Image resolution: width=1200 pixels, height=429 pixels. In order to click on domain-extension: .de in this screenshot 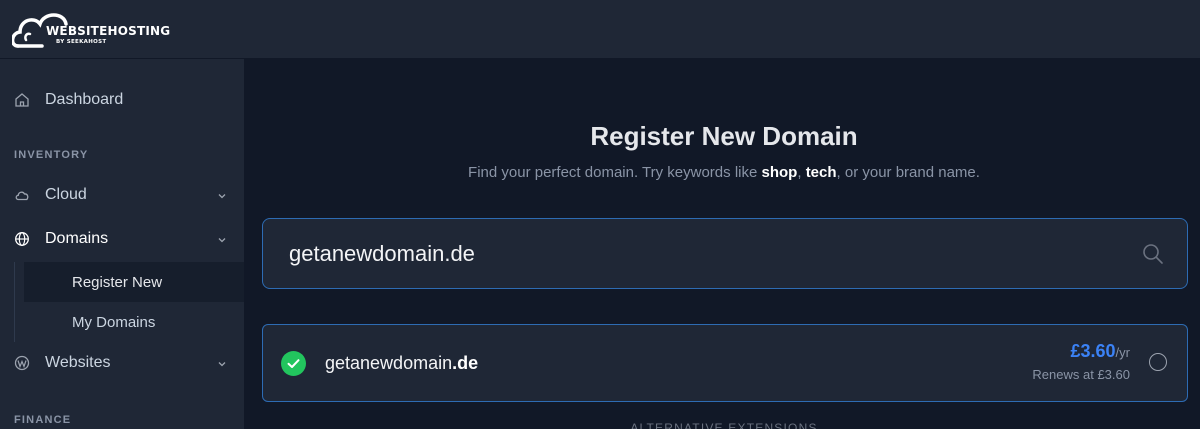, I will do `click(465, 363)`.